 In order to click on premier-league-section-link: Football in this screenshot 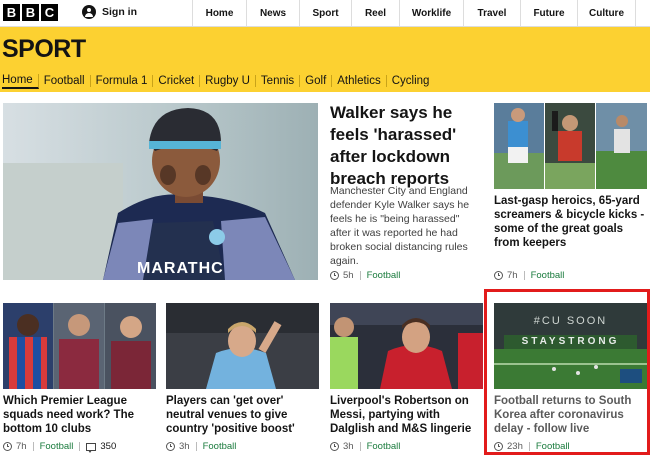, I will do `click(57, 446)`.